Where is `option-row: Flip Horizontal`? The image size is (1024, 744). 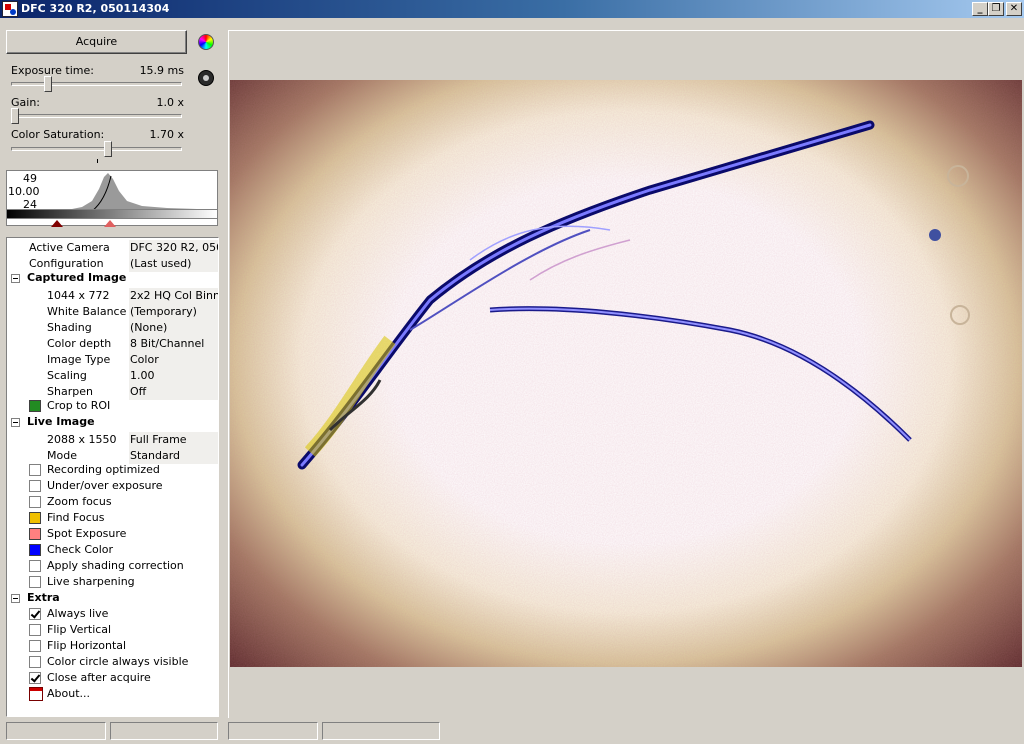 option-row: Flip Horizontal is located at coordinates (112, 646).